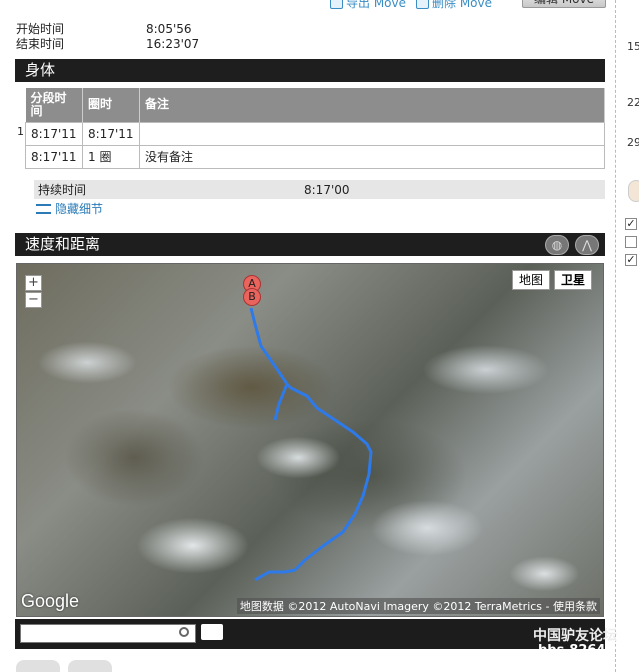  I want to click on location-search-input, so click(108, 633).